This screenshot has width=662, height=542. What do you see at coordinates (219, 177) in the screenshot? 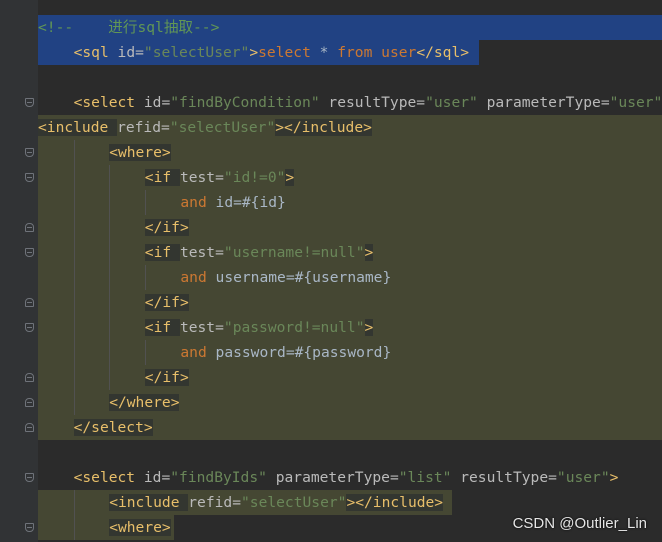
I see `code-line: <if test="id!=0">` at bounding box center [219, 177].